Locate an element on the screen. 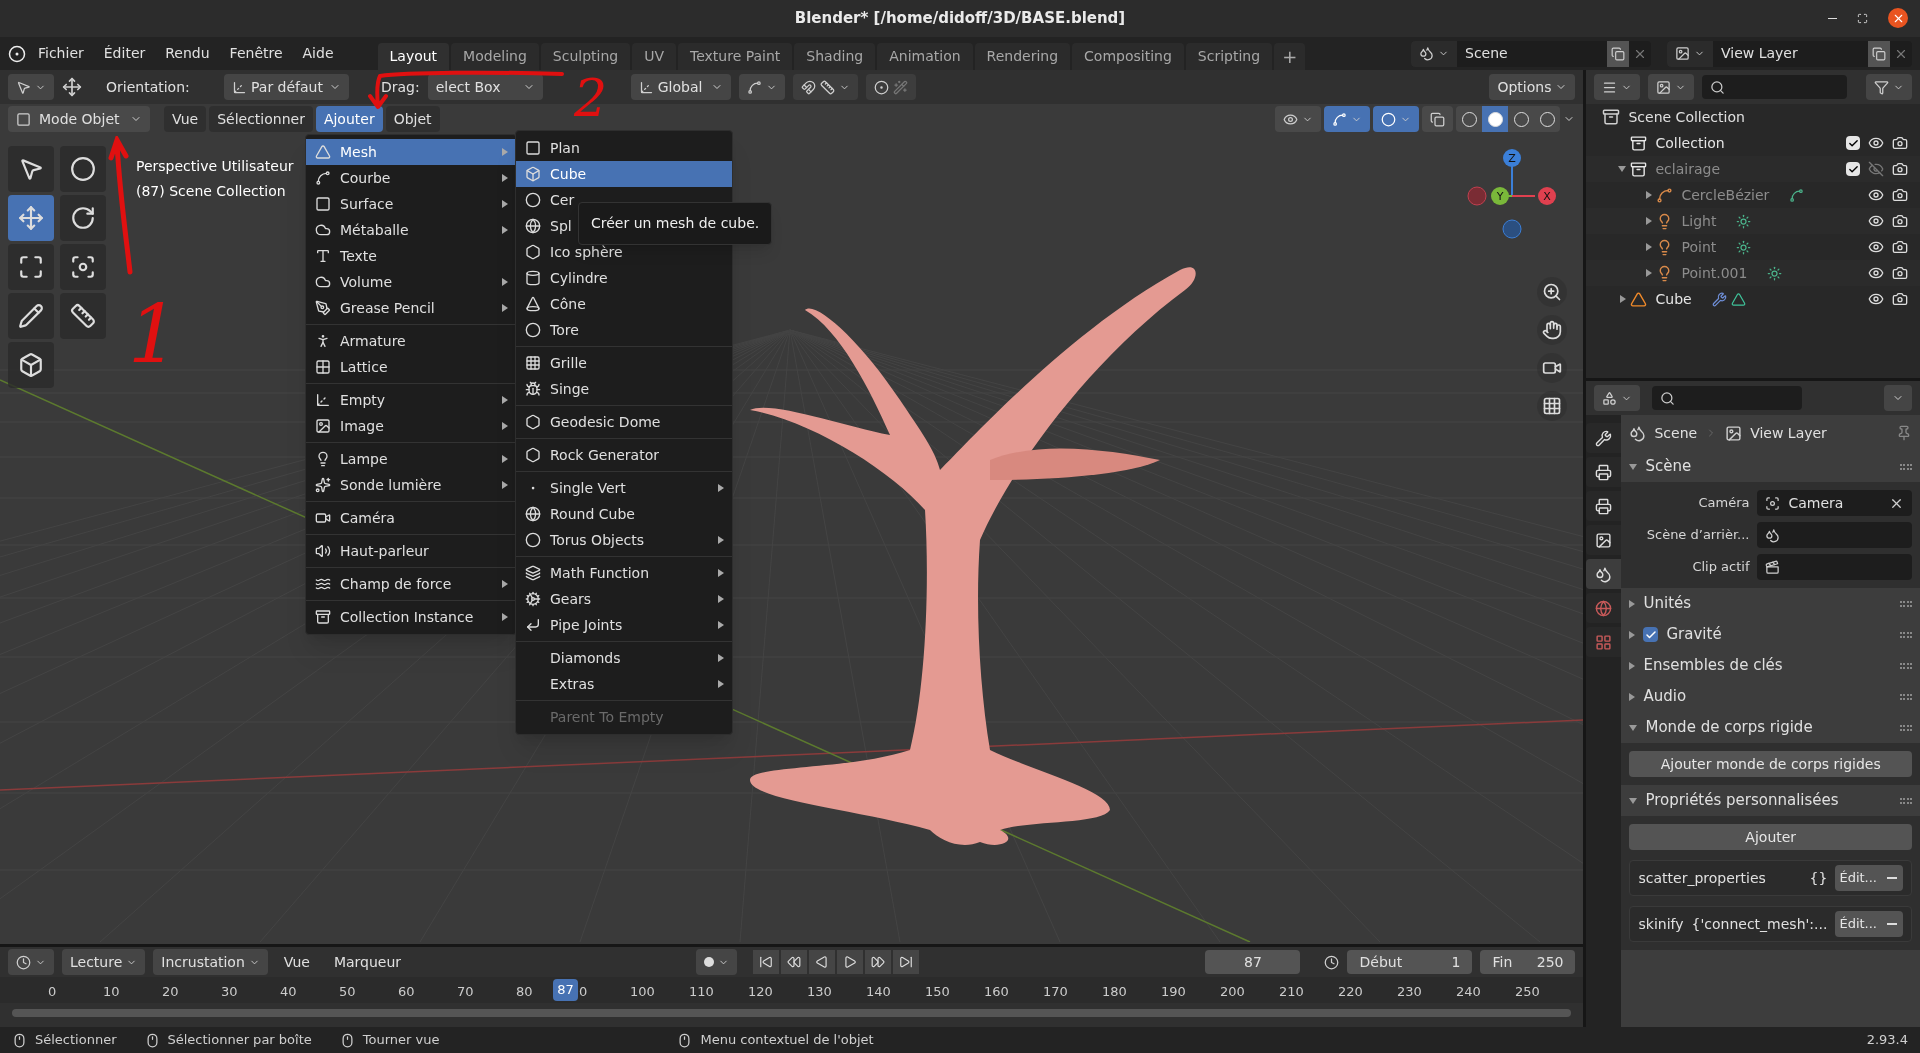 The image size is (1920, 1053). outliner-label: CercleBézier is located at coordinates (1725, 195).